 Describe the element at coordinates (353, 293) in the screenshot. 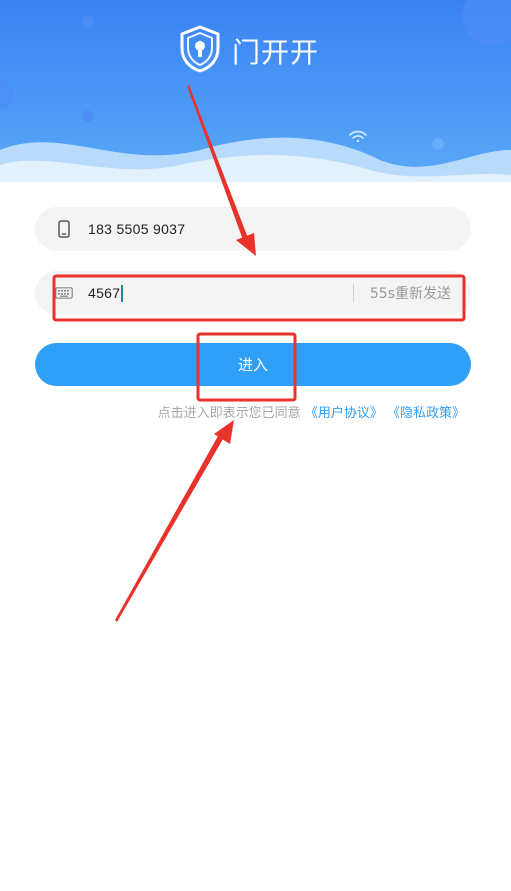

I see `field-divider` at that location.